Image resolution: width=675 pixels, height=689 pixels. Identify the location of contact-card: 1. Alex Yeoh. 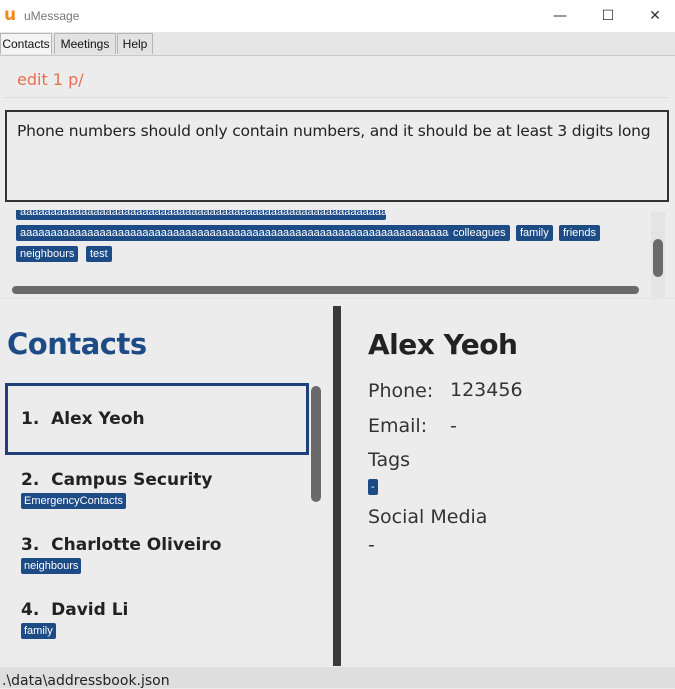
(157, 417).